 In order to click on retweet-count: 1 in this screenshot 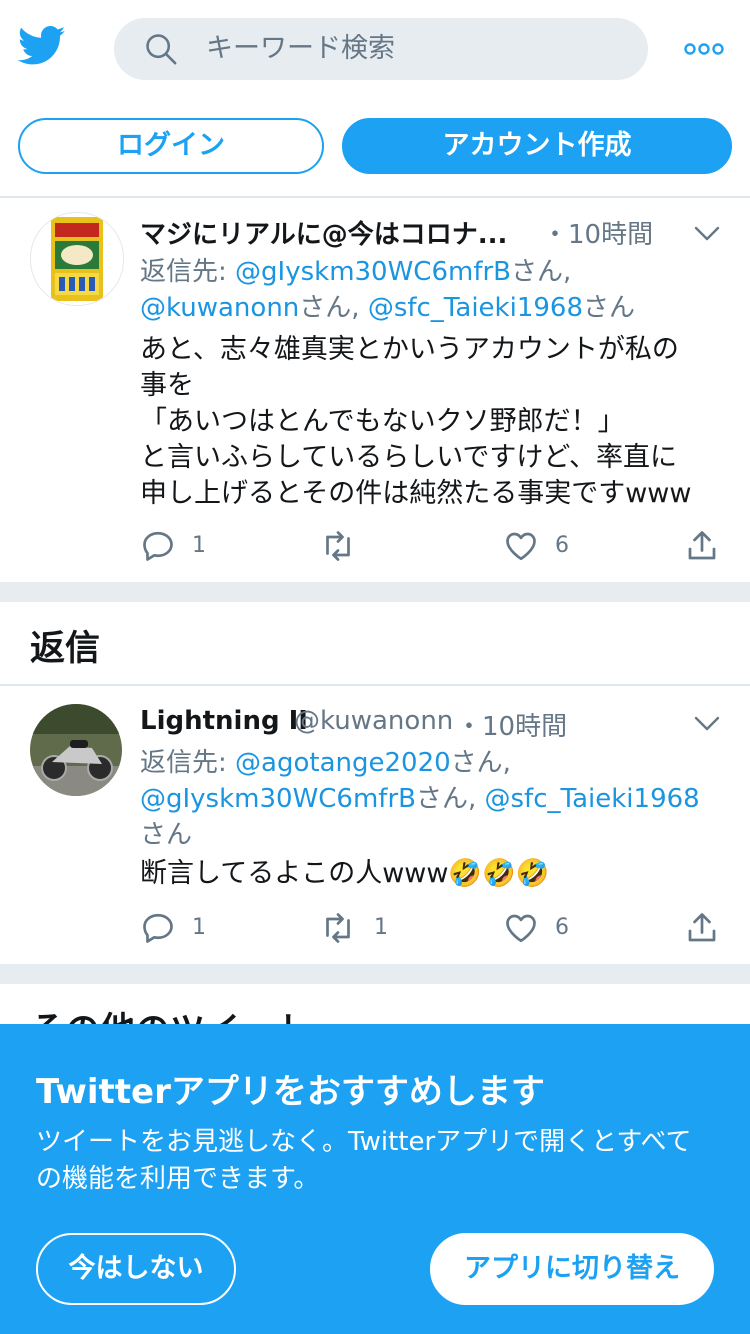, I will do `click(381, 927)`.